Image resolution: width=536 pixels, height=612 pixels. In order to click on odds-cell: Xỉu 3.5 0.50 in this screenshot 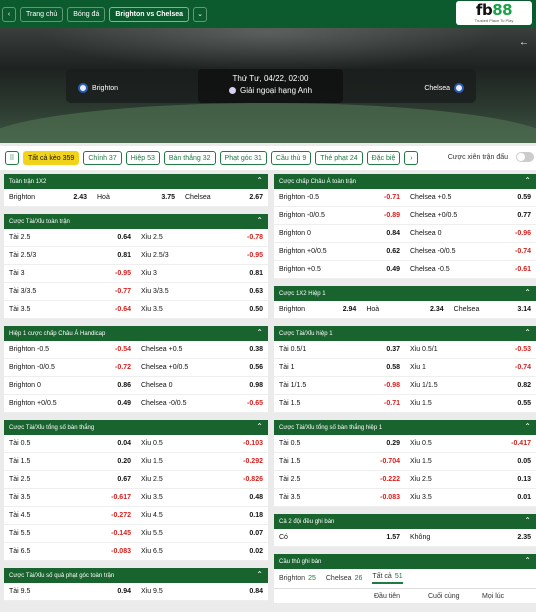, I will do `click(202, 309)`.